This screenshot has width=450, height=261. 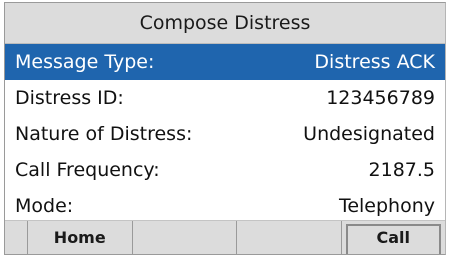 I want to click on mode-value: Telephony, so click(x=386, y=206).